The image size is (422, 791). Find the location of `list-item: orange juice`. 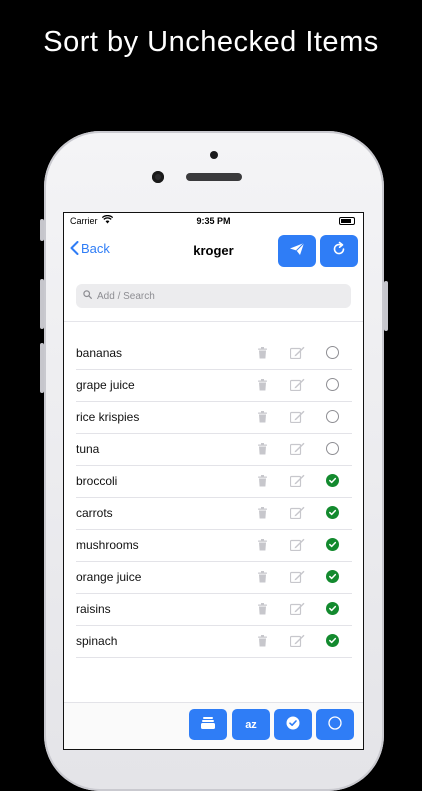

list-item: orange juice is located at coordinates (214, 578).